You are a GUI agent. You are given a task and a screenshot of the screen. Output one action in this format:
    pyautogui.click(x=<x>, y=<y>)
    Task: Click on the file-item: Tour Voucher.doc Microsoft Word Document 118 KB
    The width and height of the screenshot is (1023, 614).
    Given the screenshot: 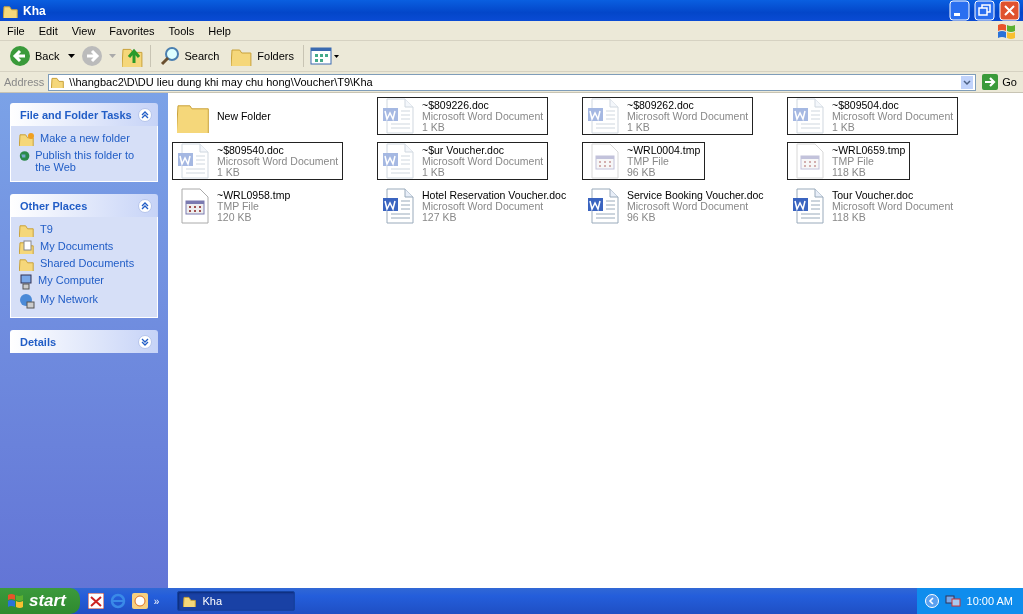 What is the action you would take?
    pyautogui.click(x=873, y=206)
    